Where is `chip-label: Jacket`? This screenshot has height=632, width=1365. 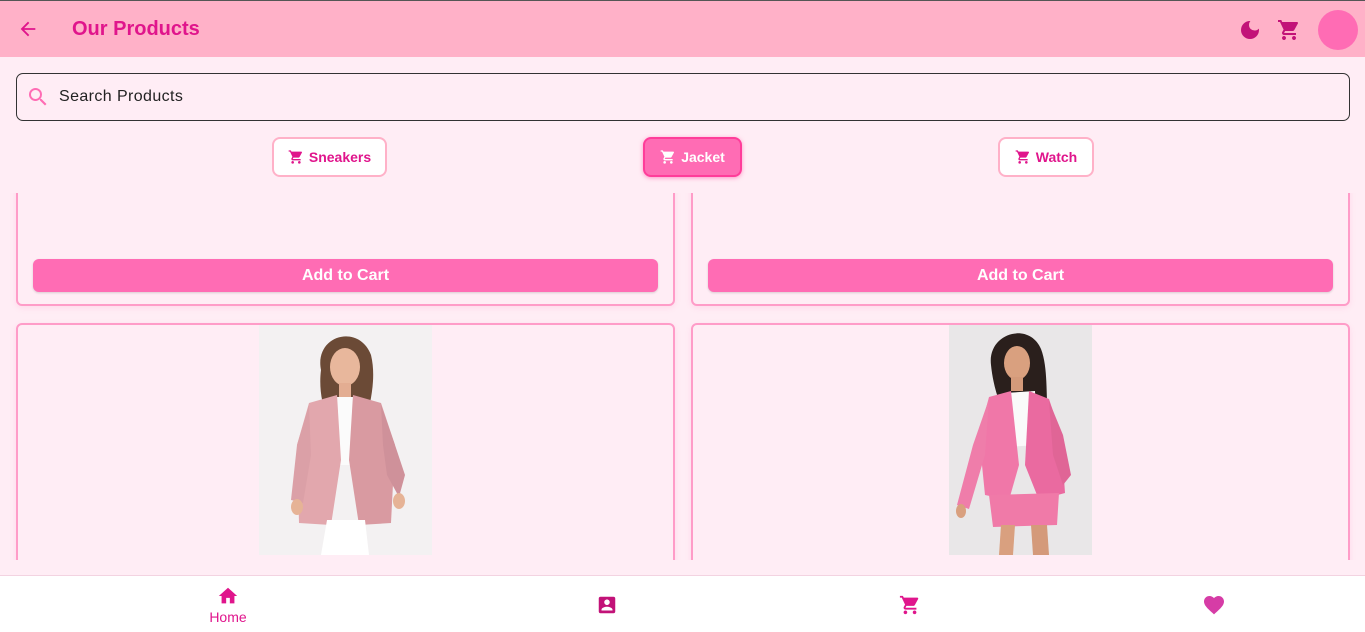 chip-label: Jacket is located at coordinates (703, 157).